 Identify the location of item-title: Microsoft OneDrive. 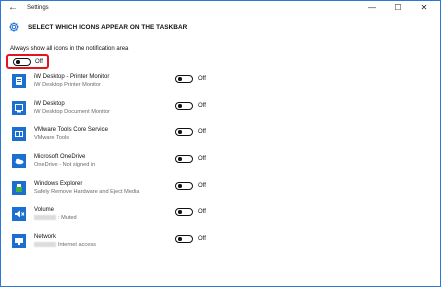
(60, 157).